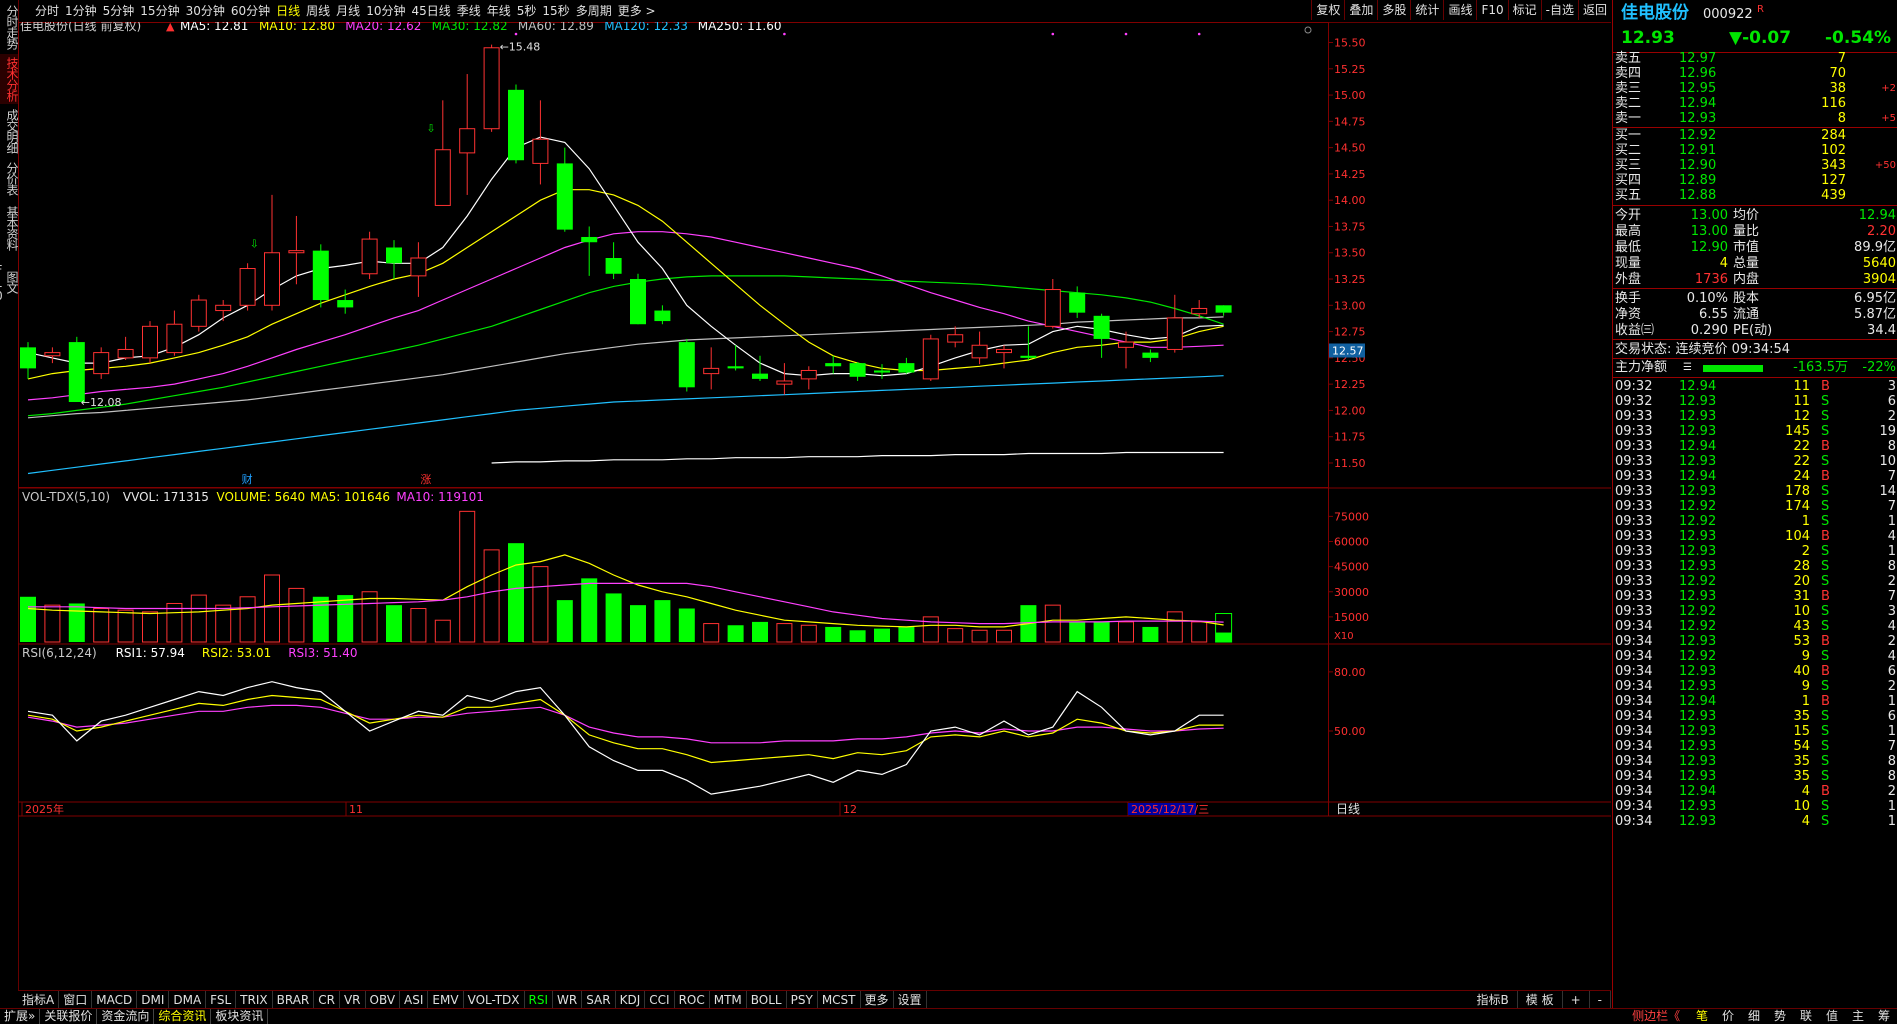  I want to click on indicator-tab-10: OBV, so click(383, 1000).